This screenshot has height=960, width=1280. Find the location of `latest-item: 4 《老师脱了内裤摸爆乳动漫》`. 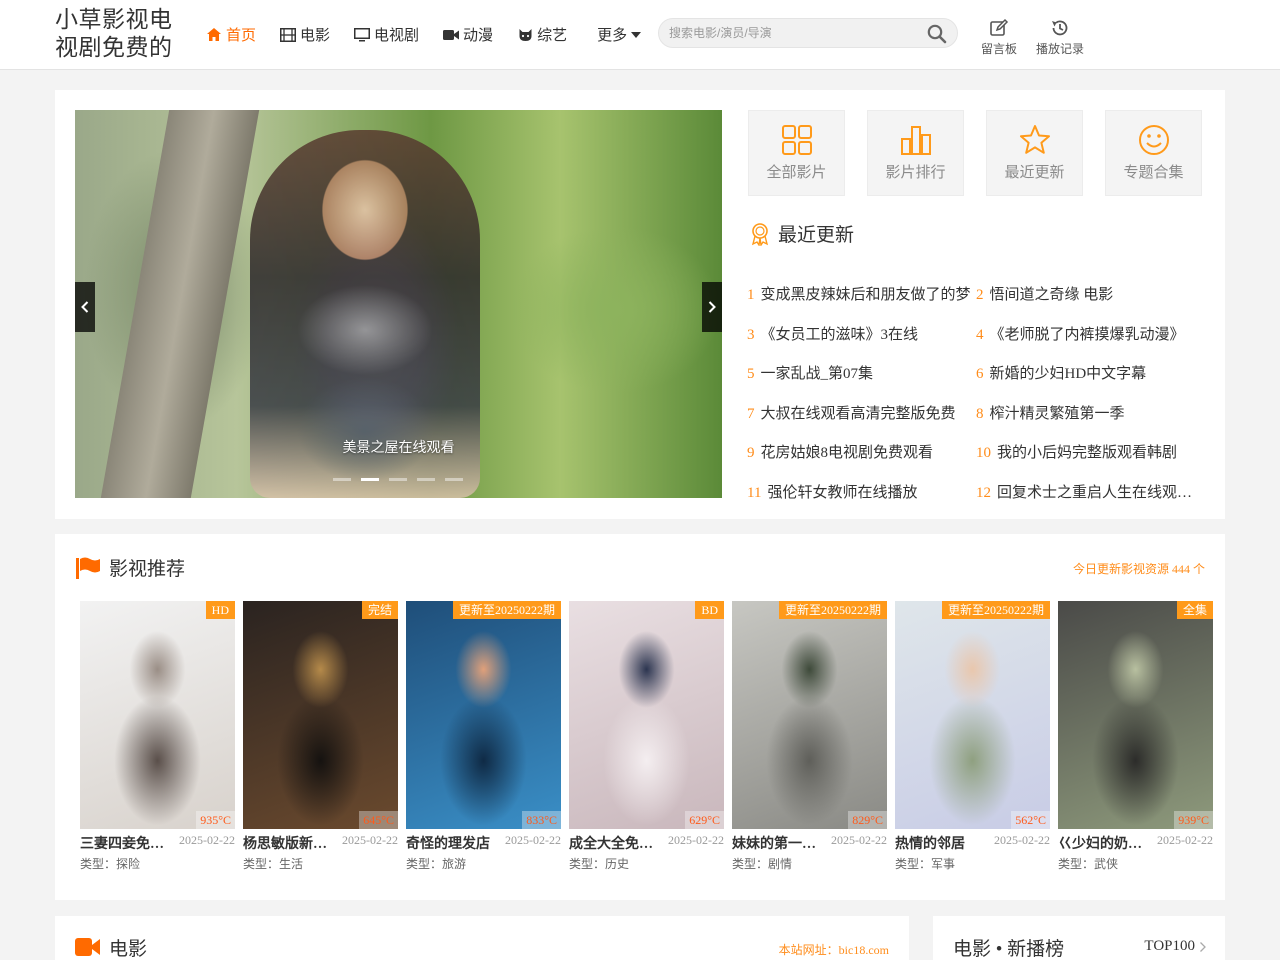

latest-item: 4 《老师脱了内裤摸爆乳动漫》 is located at coordinates (1090, 333).